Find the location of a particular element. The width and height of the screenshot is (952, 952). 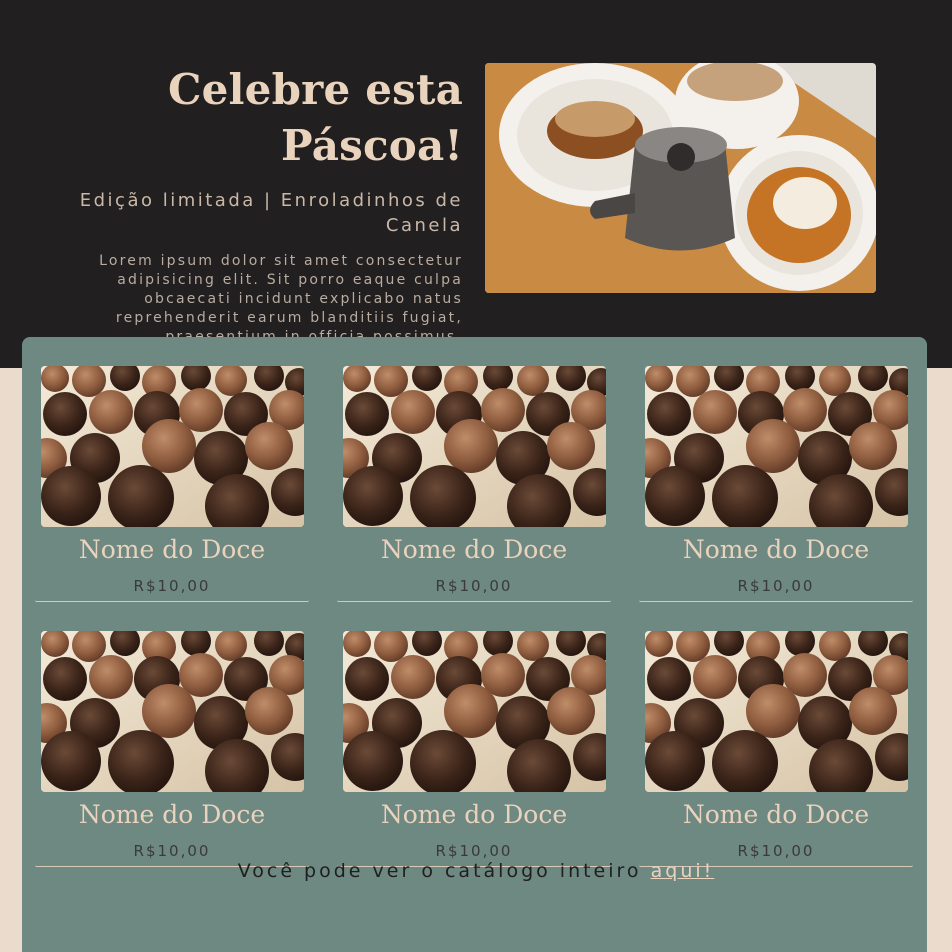

catalog-footer-text: Você pode ver o catálogo inteiro is located at coordinates (439, 871).